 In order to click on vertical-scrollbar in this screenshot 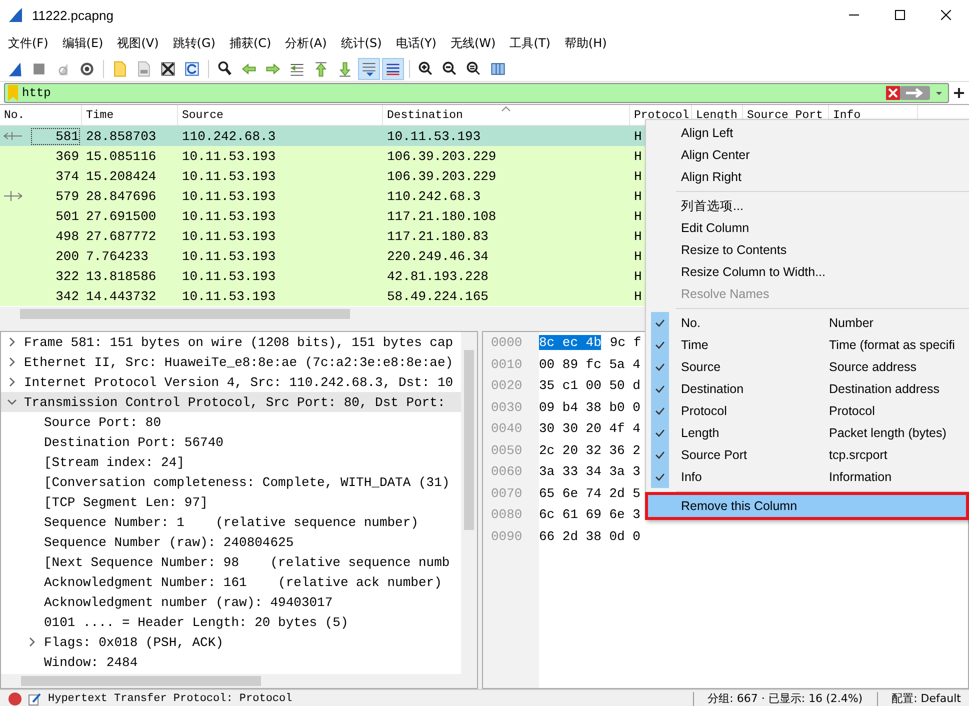, I will do `click(469, 503)`.